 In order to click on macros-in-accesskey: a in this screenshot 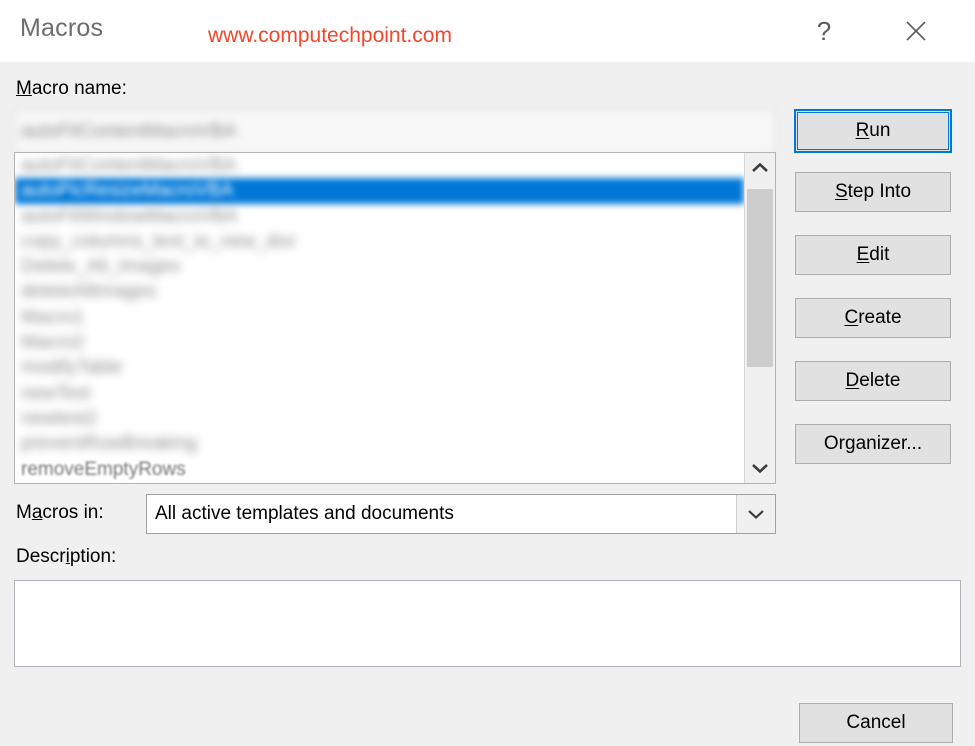, I will do `click(37, 512)`.